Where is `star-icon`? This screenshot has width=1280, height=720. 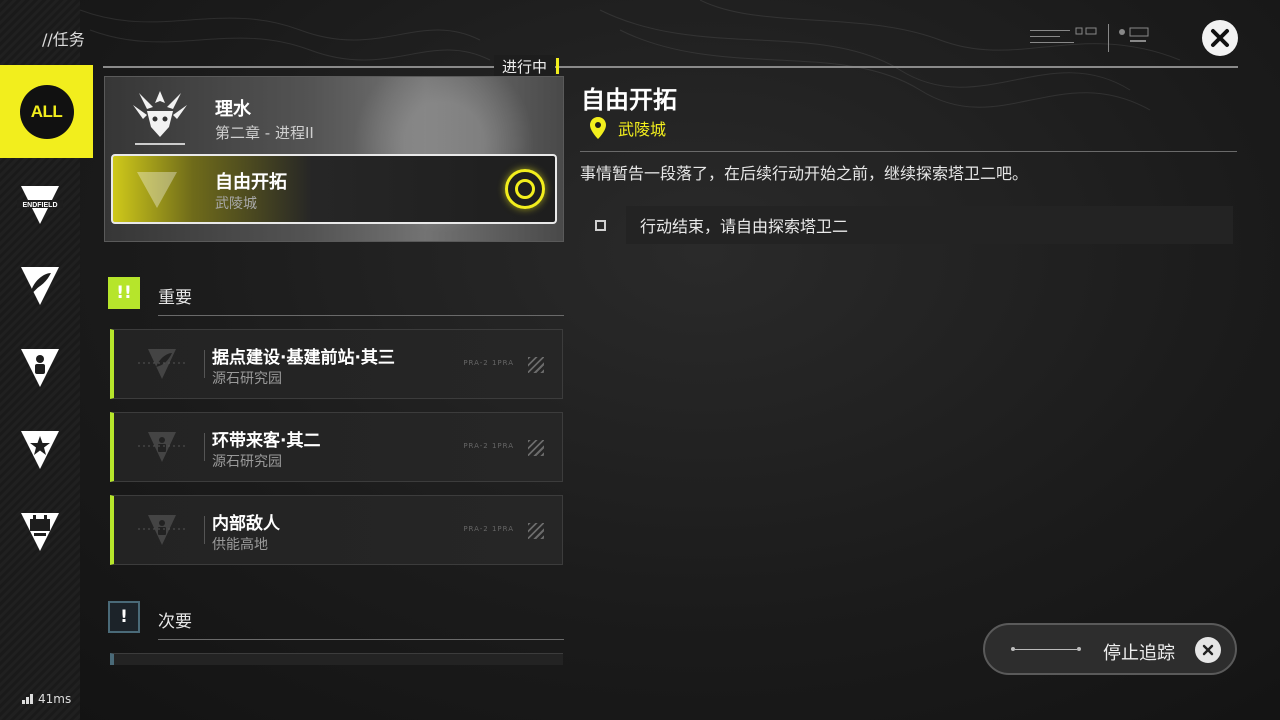
star-icon is located at coordinates (40, 450).